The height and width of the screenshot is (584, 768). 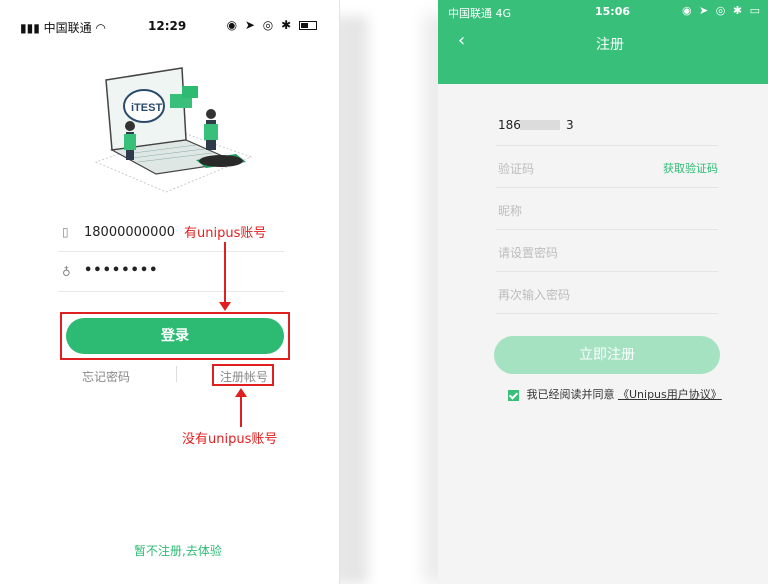 What do you see at coordinates (690, 168) in the screenshot?
I see `get-code-button: 获取验证码` at bounding box center [690, 168].